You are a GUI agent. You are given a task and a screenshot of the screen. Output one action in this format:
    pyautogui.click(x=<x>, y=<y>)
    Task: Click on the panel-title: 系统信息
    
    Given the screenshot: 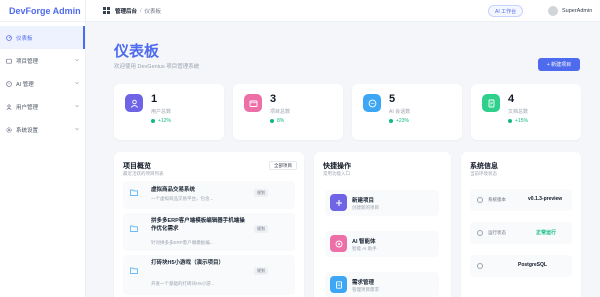 What is the action you would take?
    pyautogui.click(x=484, y=166)
    